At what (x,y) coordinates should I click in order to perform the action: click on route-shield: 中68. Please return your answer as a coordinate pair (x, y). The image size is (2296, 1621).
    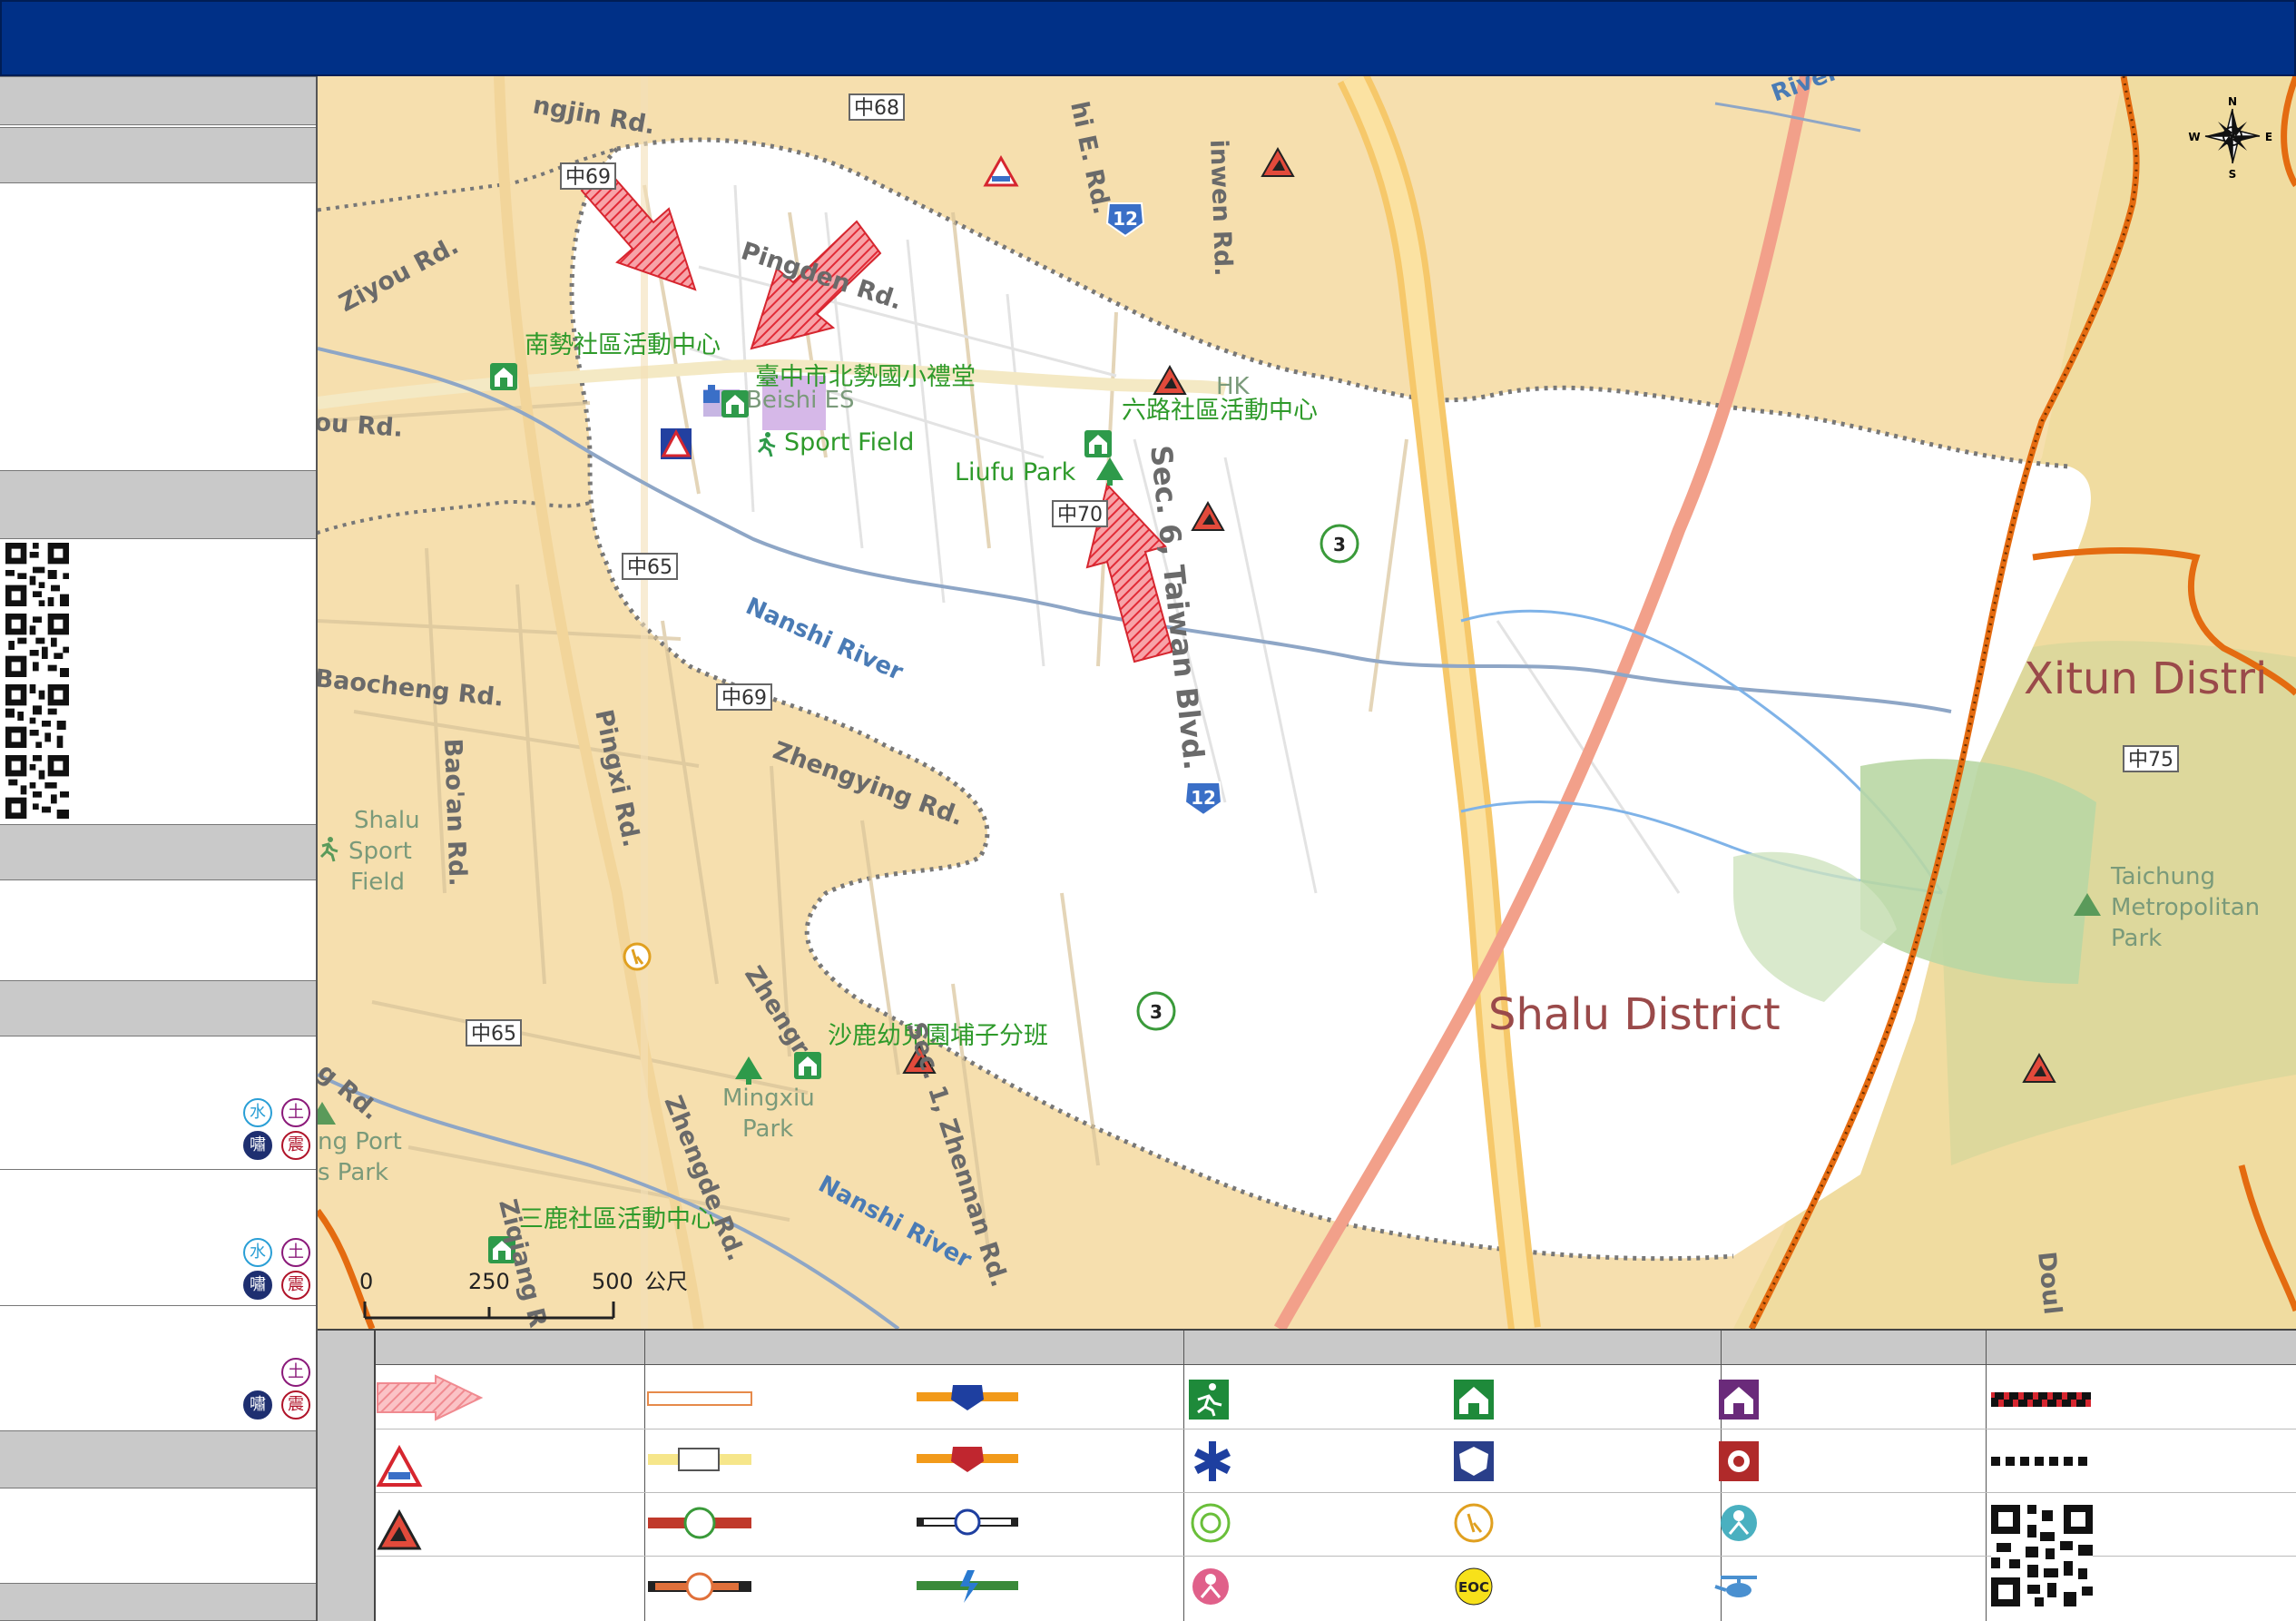
    Looking at the image, I should click on (877, 107).